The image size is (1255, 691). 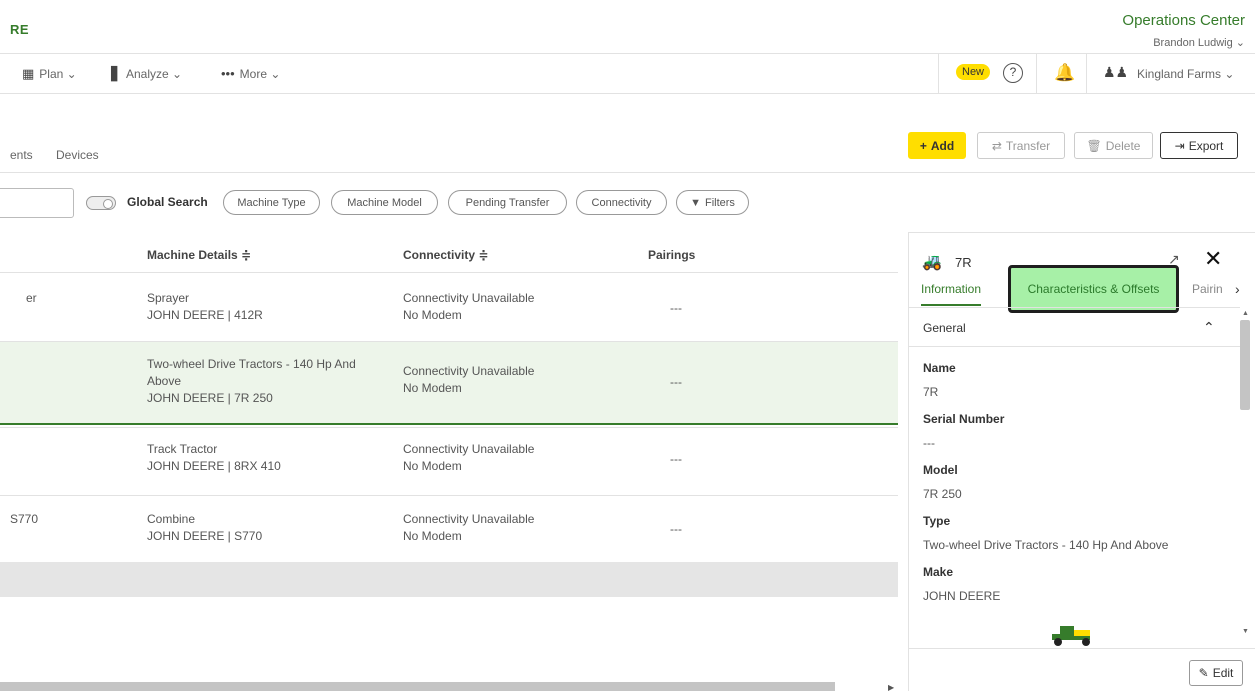 What do you see at coordinates (1071, 636) in the screenshot?
I see `tractor-image` at bounding box center [1071, 636].